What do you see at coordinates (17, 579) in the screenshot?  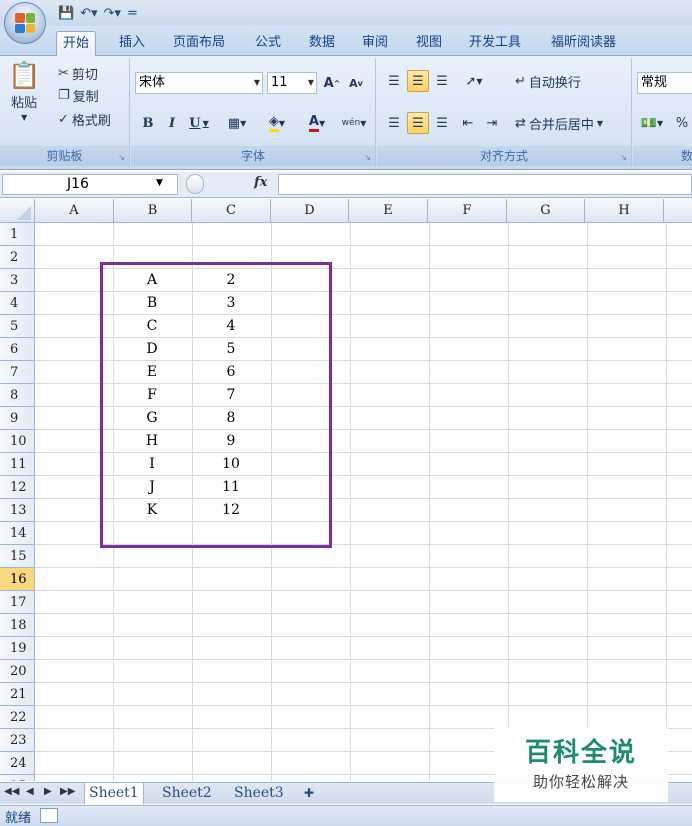 I see `row-header: 16` at bounding box center [17, 579].